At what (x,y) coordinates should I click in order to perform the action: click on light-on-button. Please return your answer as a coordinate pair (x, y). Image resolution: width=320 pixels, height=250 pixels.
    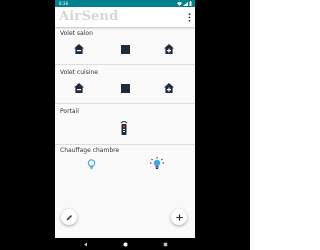
    Looking at the image, I should click on (157, 163).